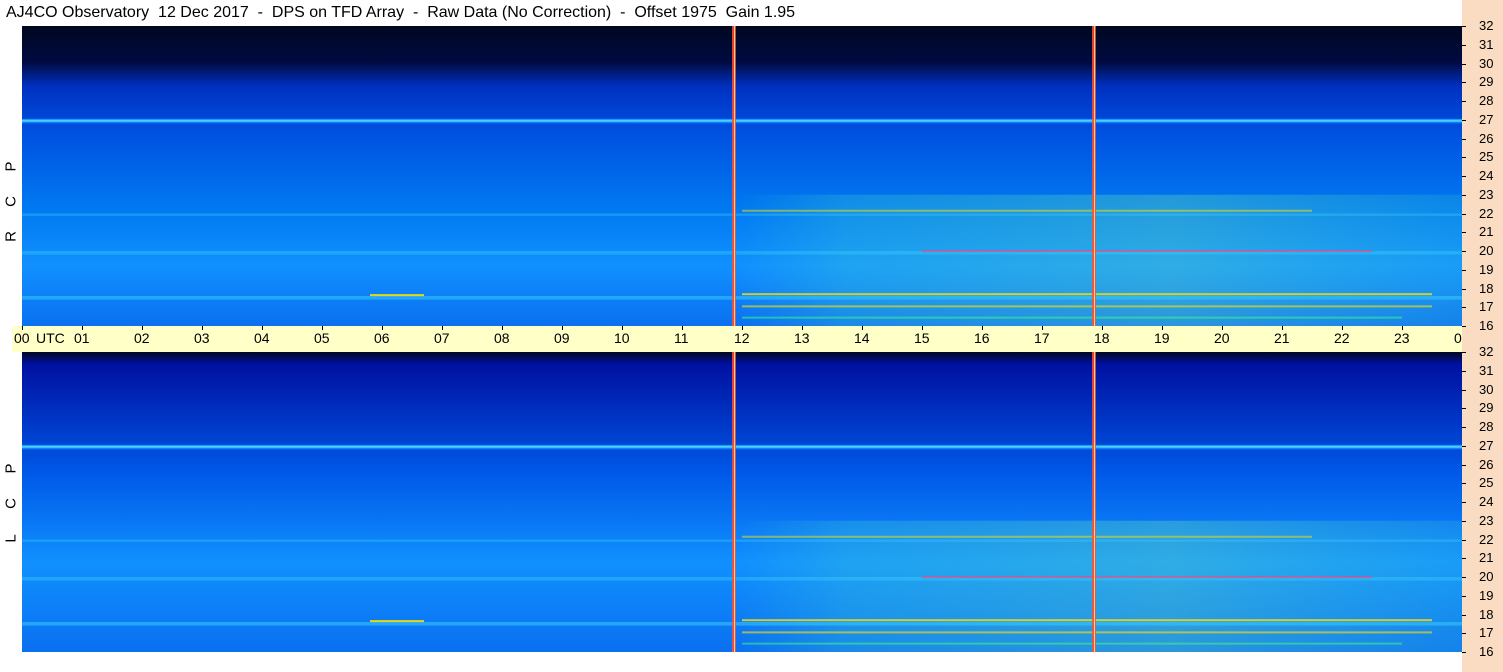  Describe the element at coordinates (1282, 338) in the screenshot. I see `time-tick-label: 21` at that location.